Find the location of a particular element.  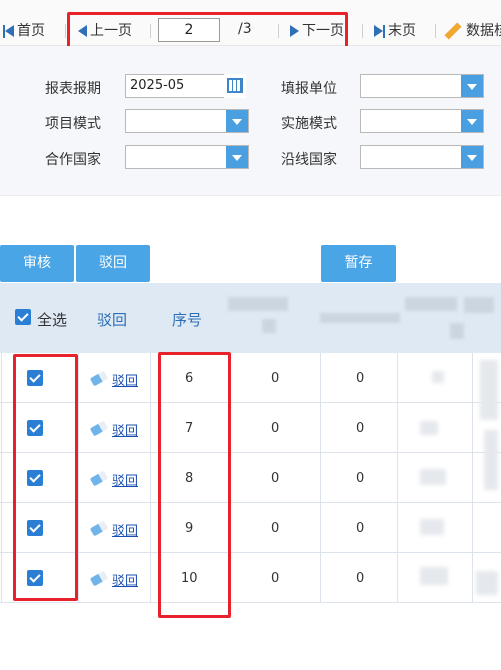

table-row: 驳回 9 0 0 is located at coordinates (250, 528).